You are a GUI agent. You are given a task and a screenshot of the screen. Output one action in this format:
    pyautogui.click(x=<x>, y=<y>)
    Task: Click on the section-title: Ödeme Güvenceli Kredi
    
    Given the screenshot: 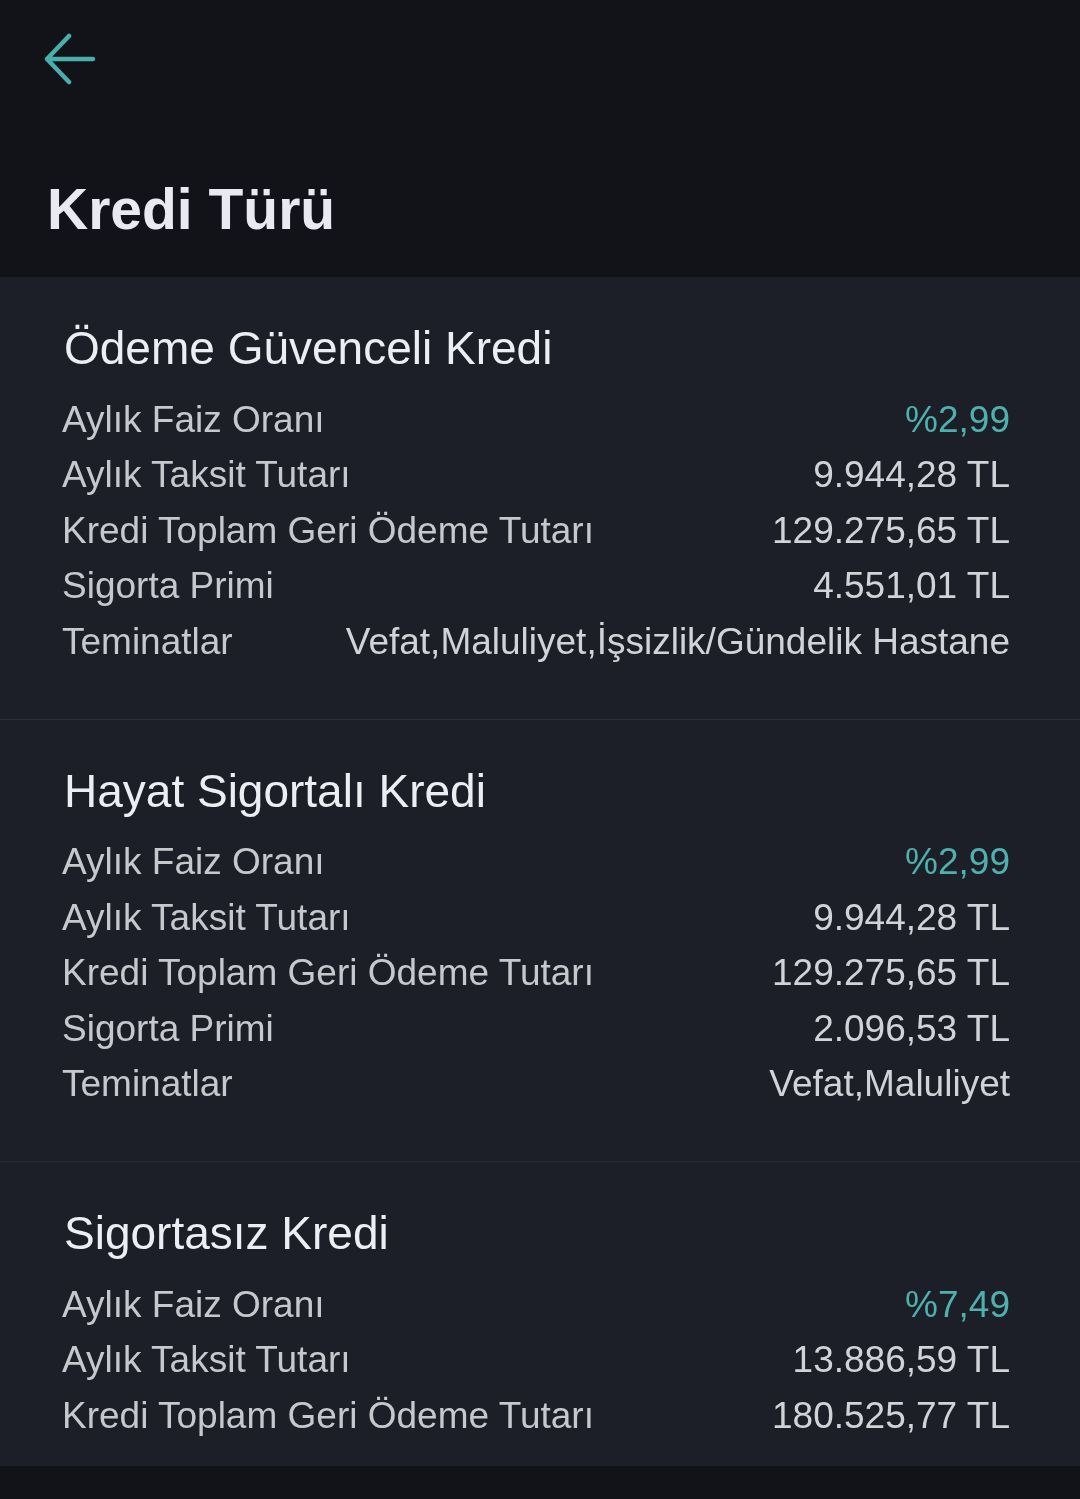 What is the action you would take?
    pyautogui.click(x=309, y=348)
    